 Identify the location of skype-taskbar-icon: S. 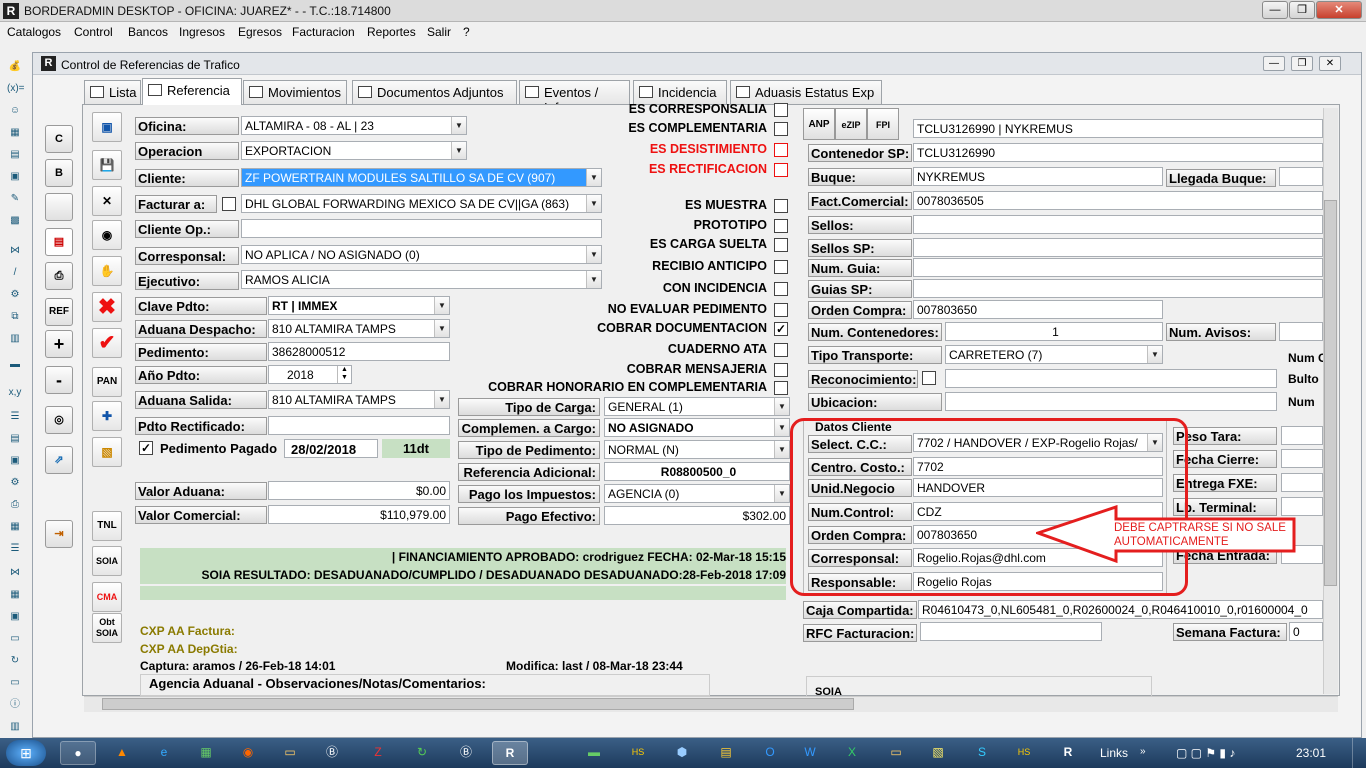
(982, 753).